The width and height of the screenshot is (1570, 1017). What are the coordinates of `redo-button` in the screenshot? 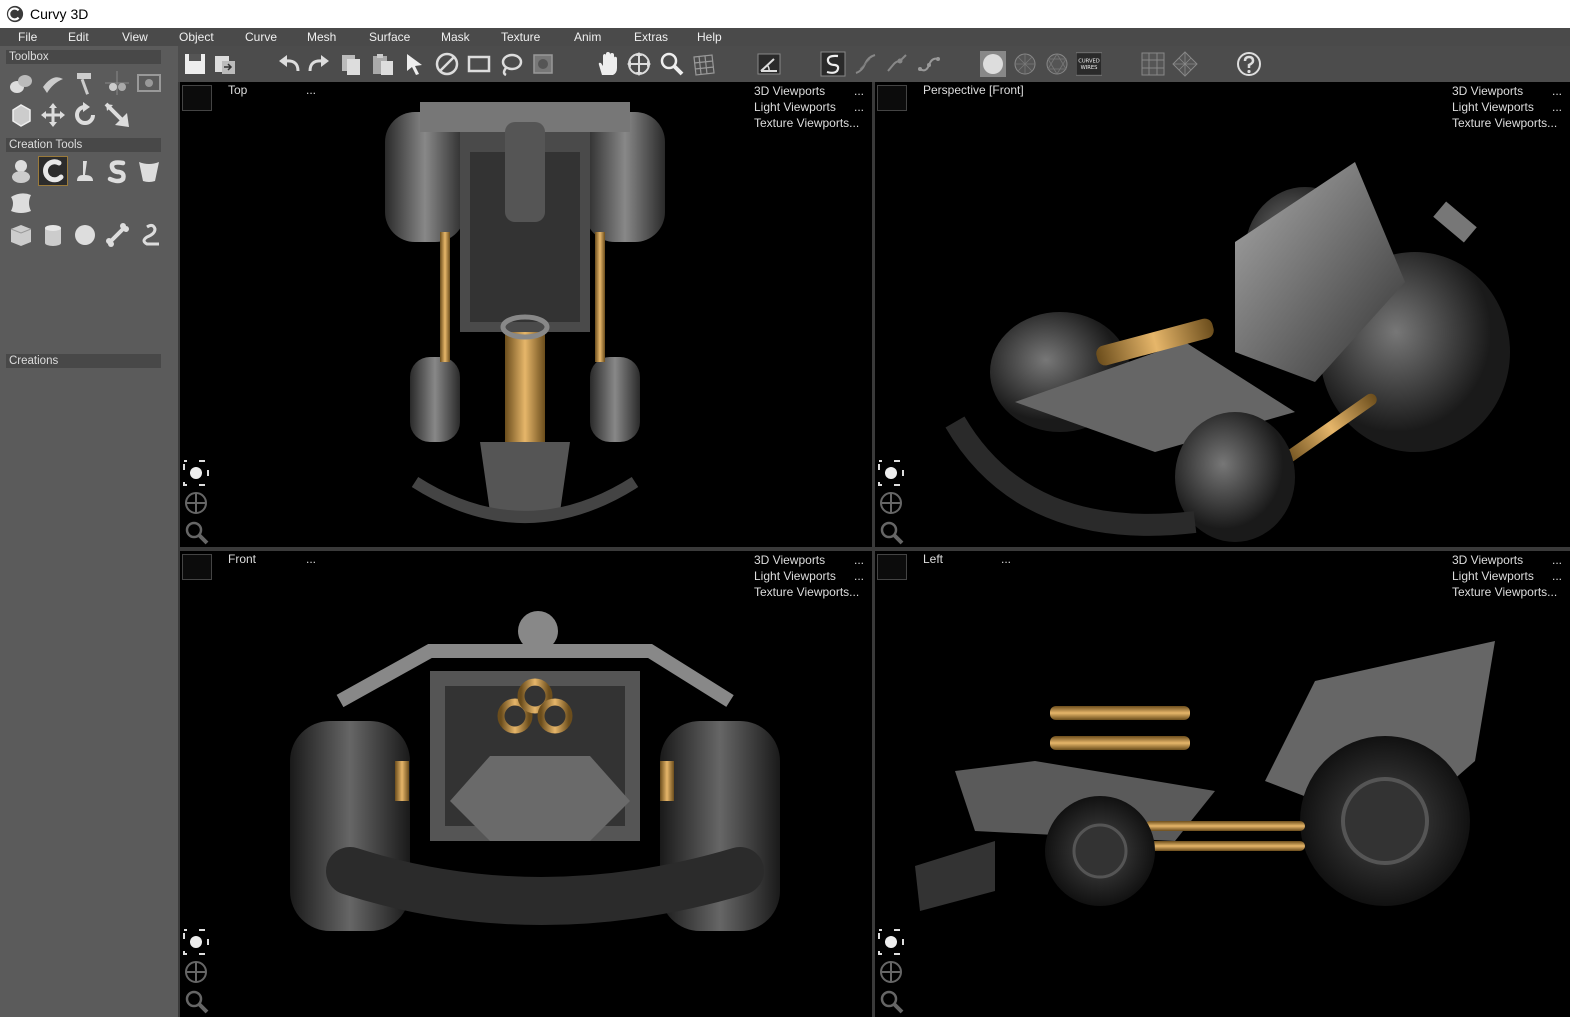 It's located at (319, 64).